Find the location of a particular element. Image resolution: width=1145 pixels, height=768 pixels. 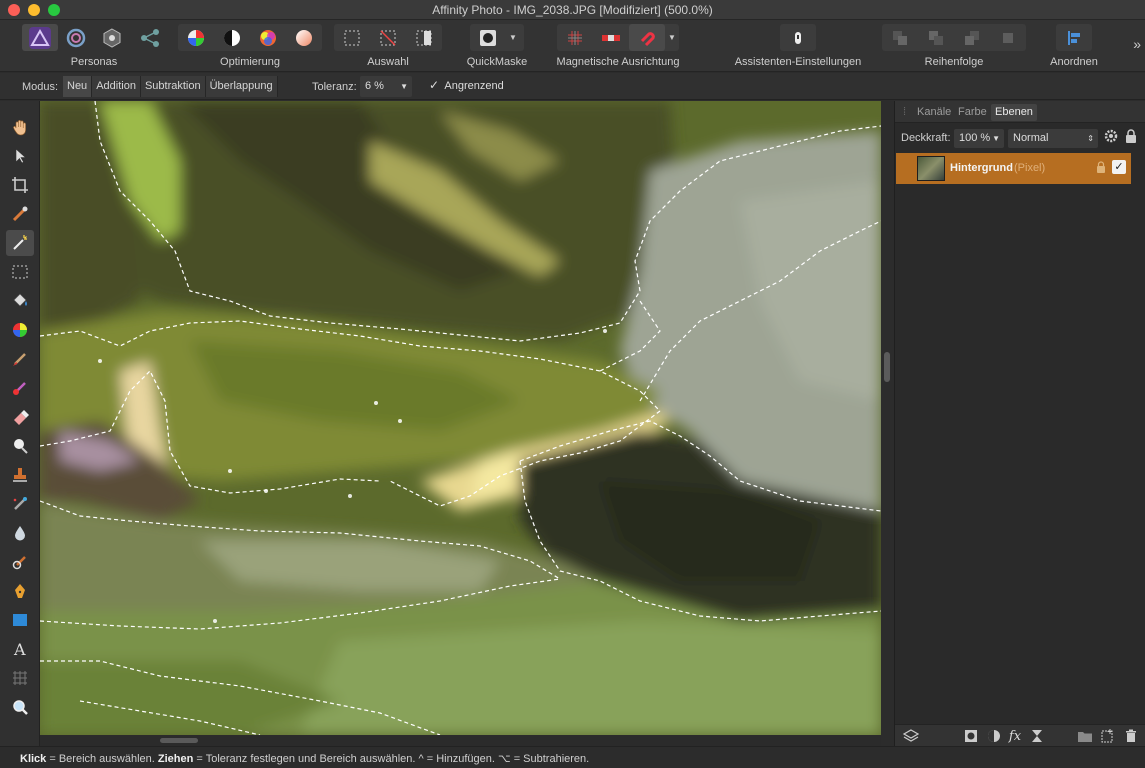

move-to-back-button is located at coordinates (900, 37).